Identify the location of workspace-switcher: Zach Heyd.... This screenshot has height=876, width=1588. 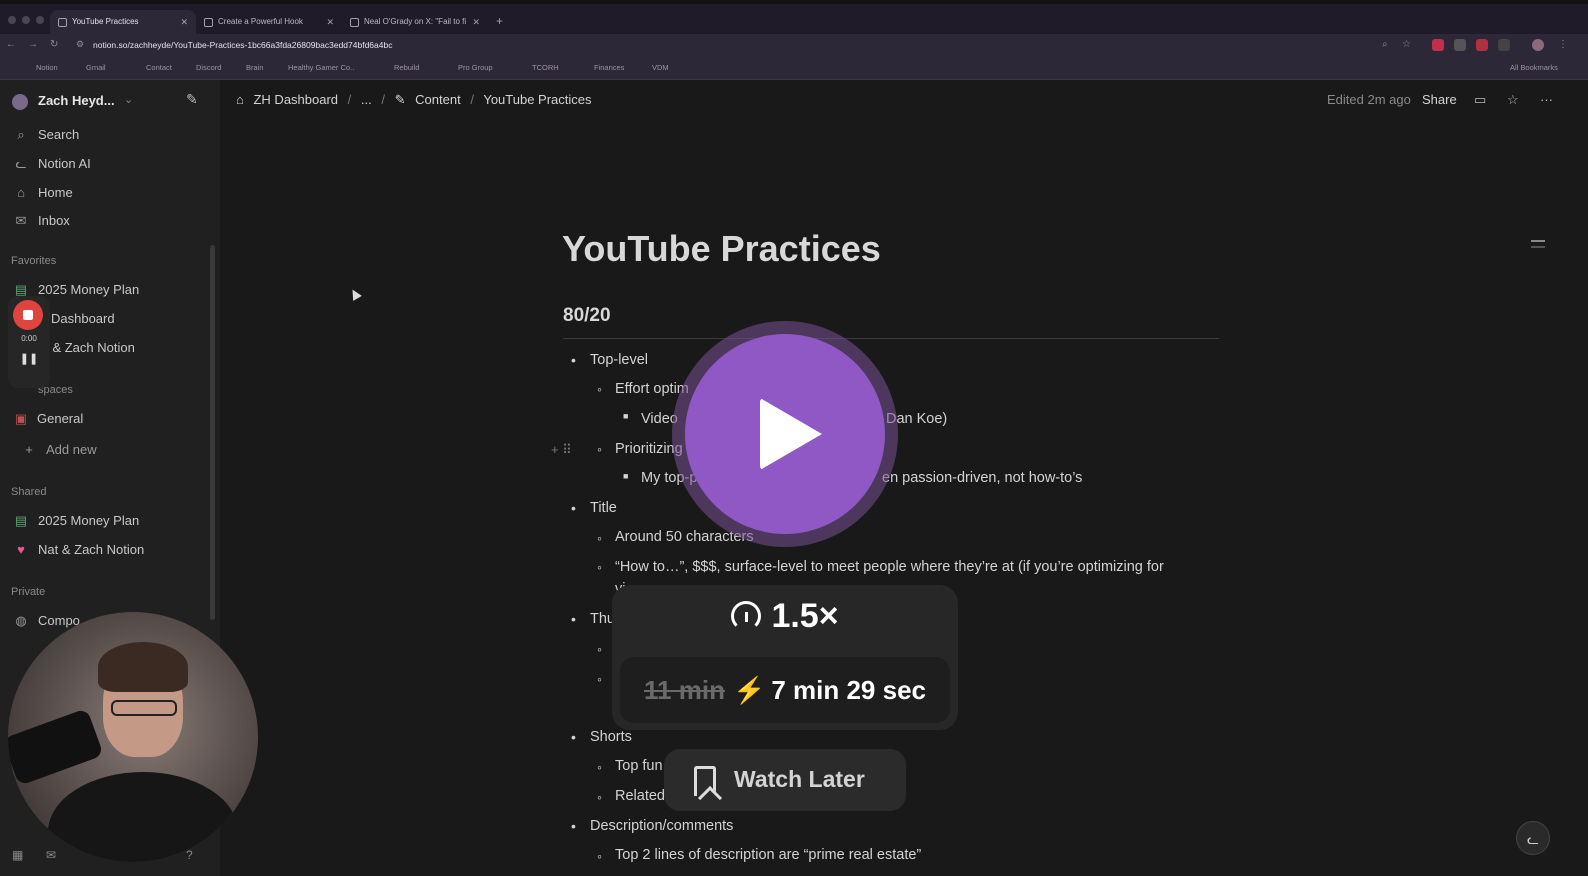
(76, 100).